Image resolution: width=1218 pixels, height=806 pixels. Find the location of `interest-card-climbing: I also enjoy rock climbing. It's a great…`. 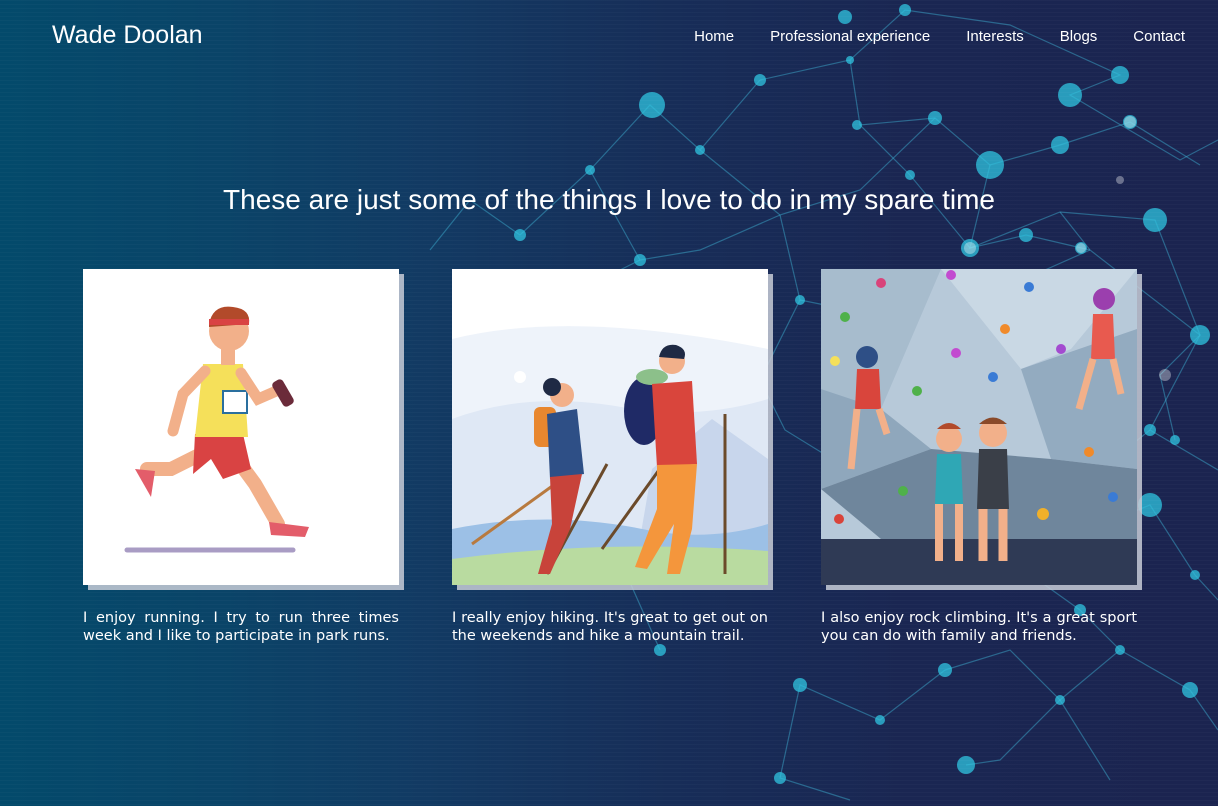

interest-card-climbing: I also enjoy rock climbing. It's a great… is located at coordinates (979, 457).